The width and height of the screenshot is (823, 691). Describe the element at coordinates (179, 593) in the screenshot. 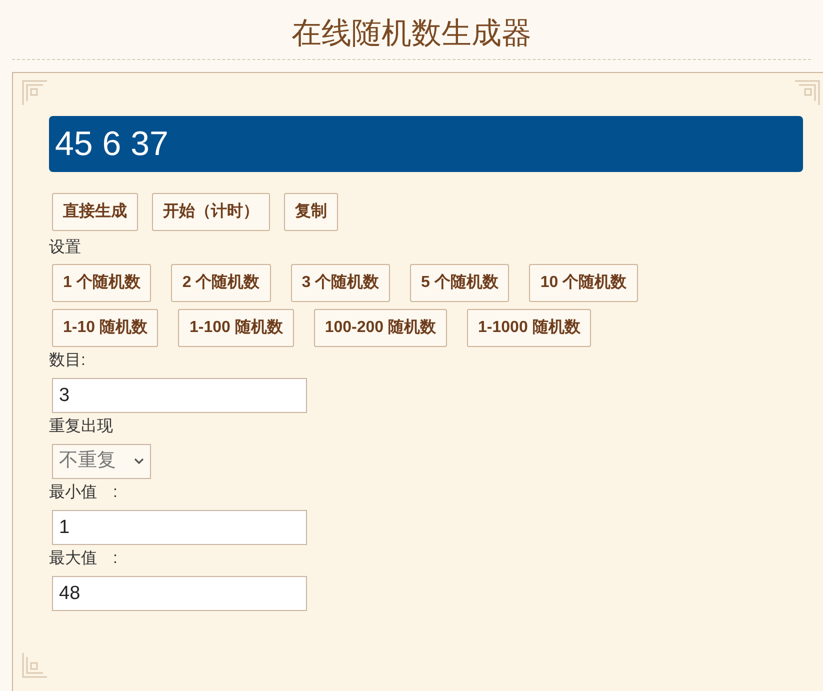

I see `input-field: 48` at that location.